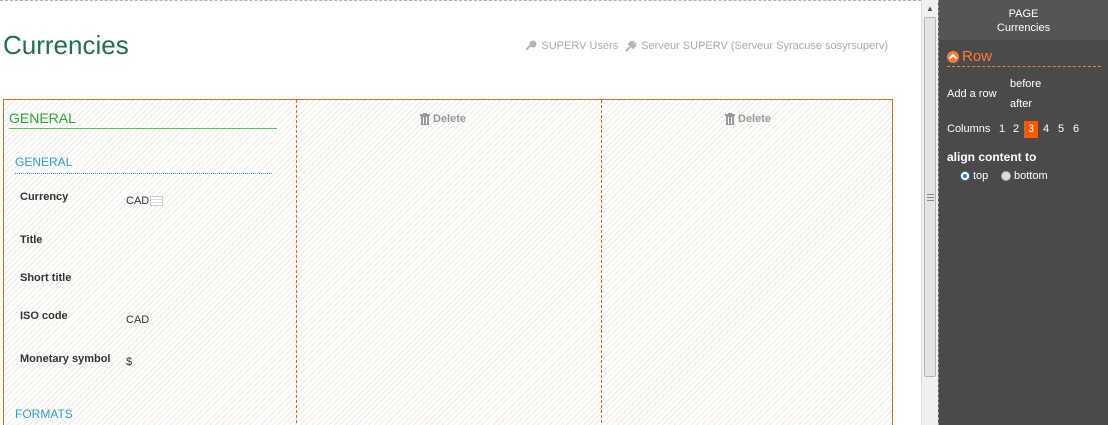  Describe the element at coordinates (1021, 104) in the screenshot. I see `add-row-after-link: after` at that location.